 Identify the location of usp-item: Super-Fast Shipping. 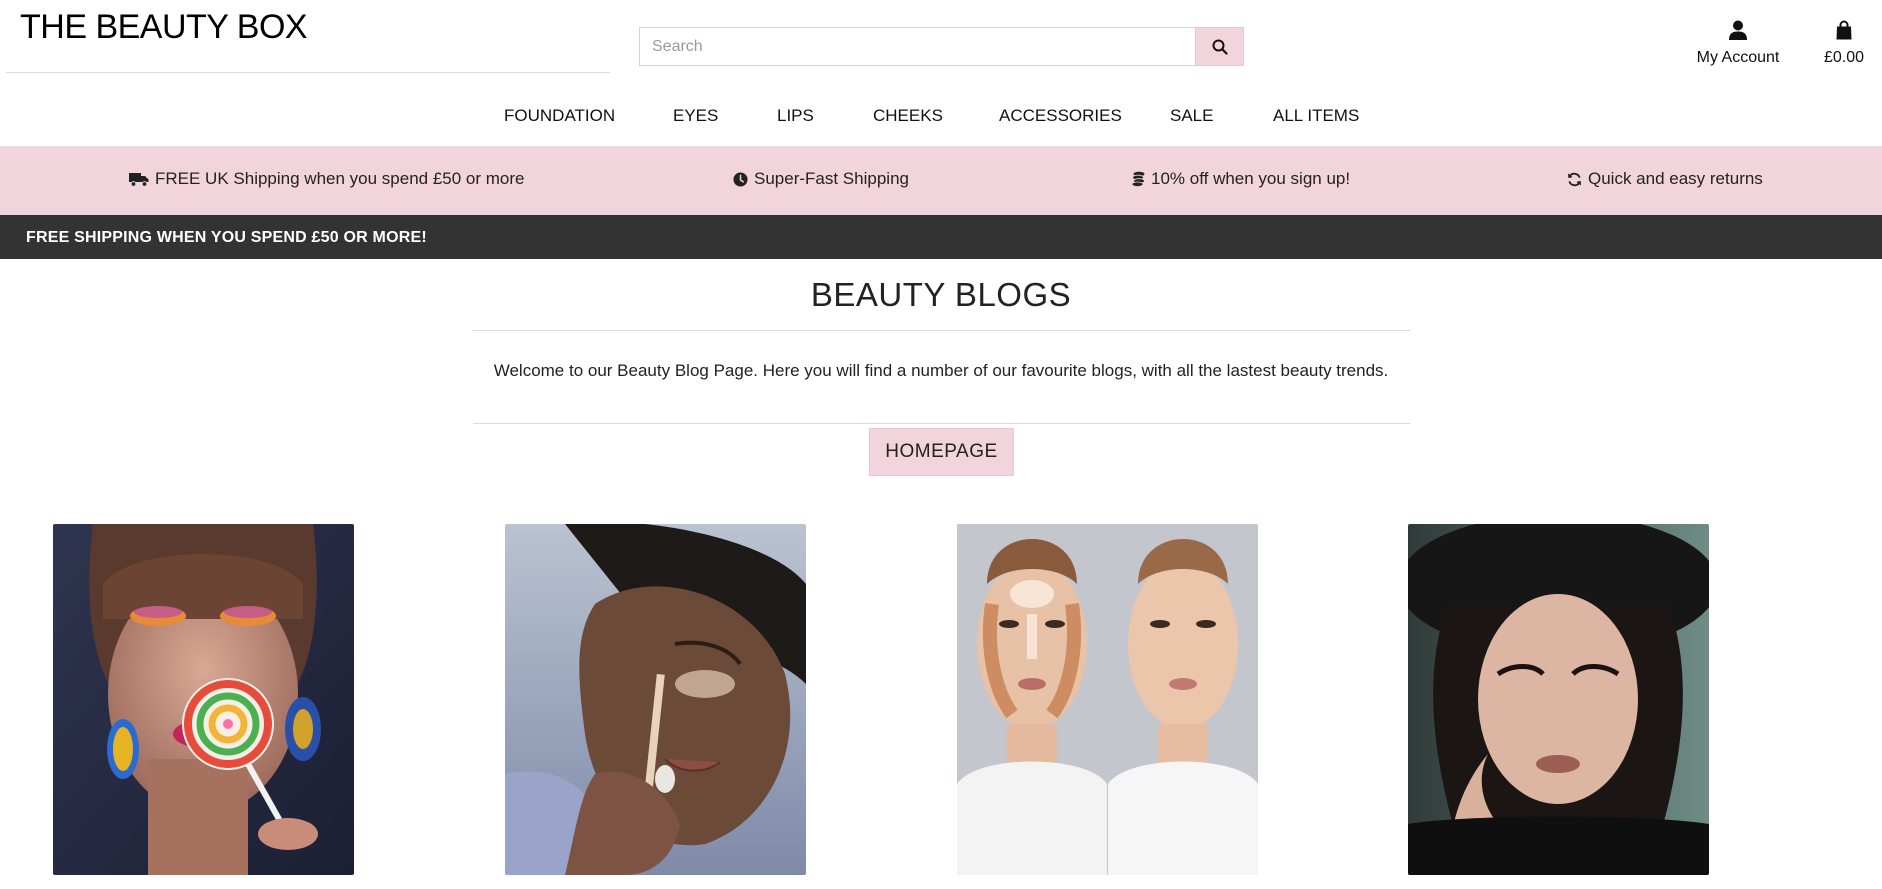
(821, 179).